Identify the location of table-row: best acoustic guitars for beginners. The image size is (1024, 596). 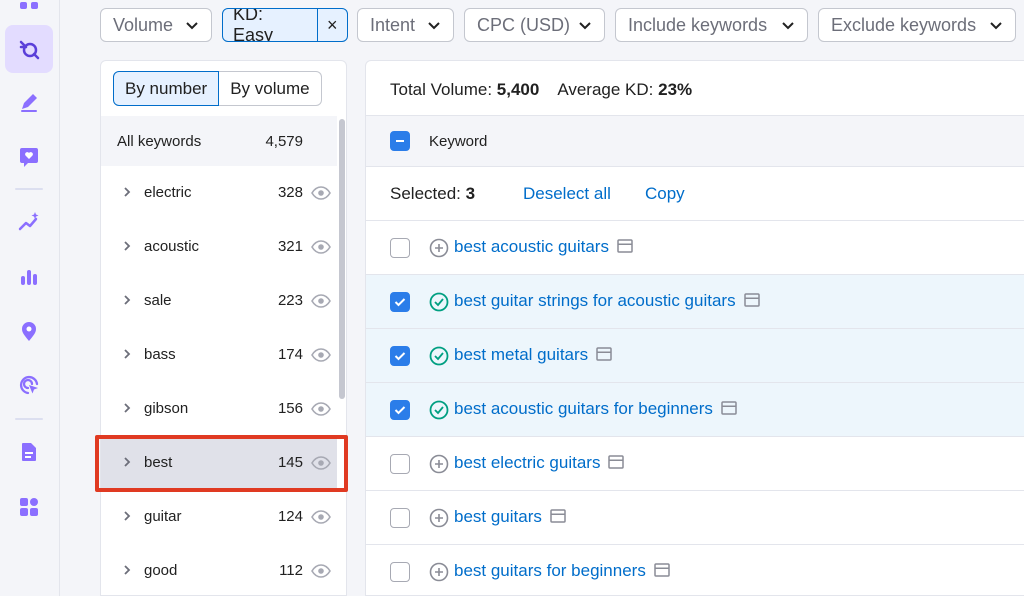
(695, 410).